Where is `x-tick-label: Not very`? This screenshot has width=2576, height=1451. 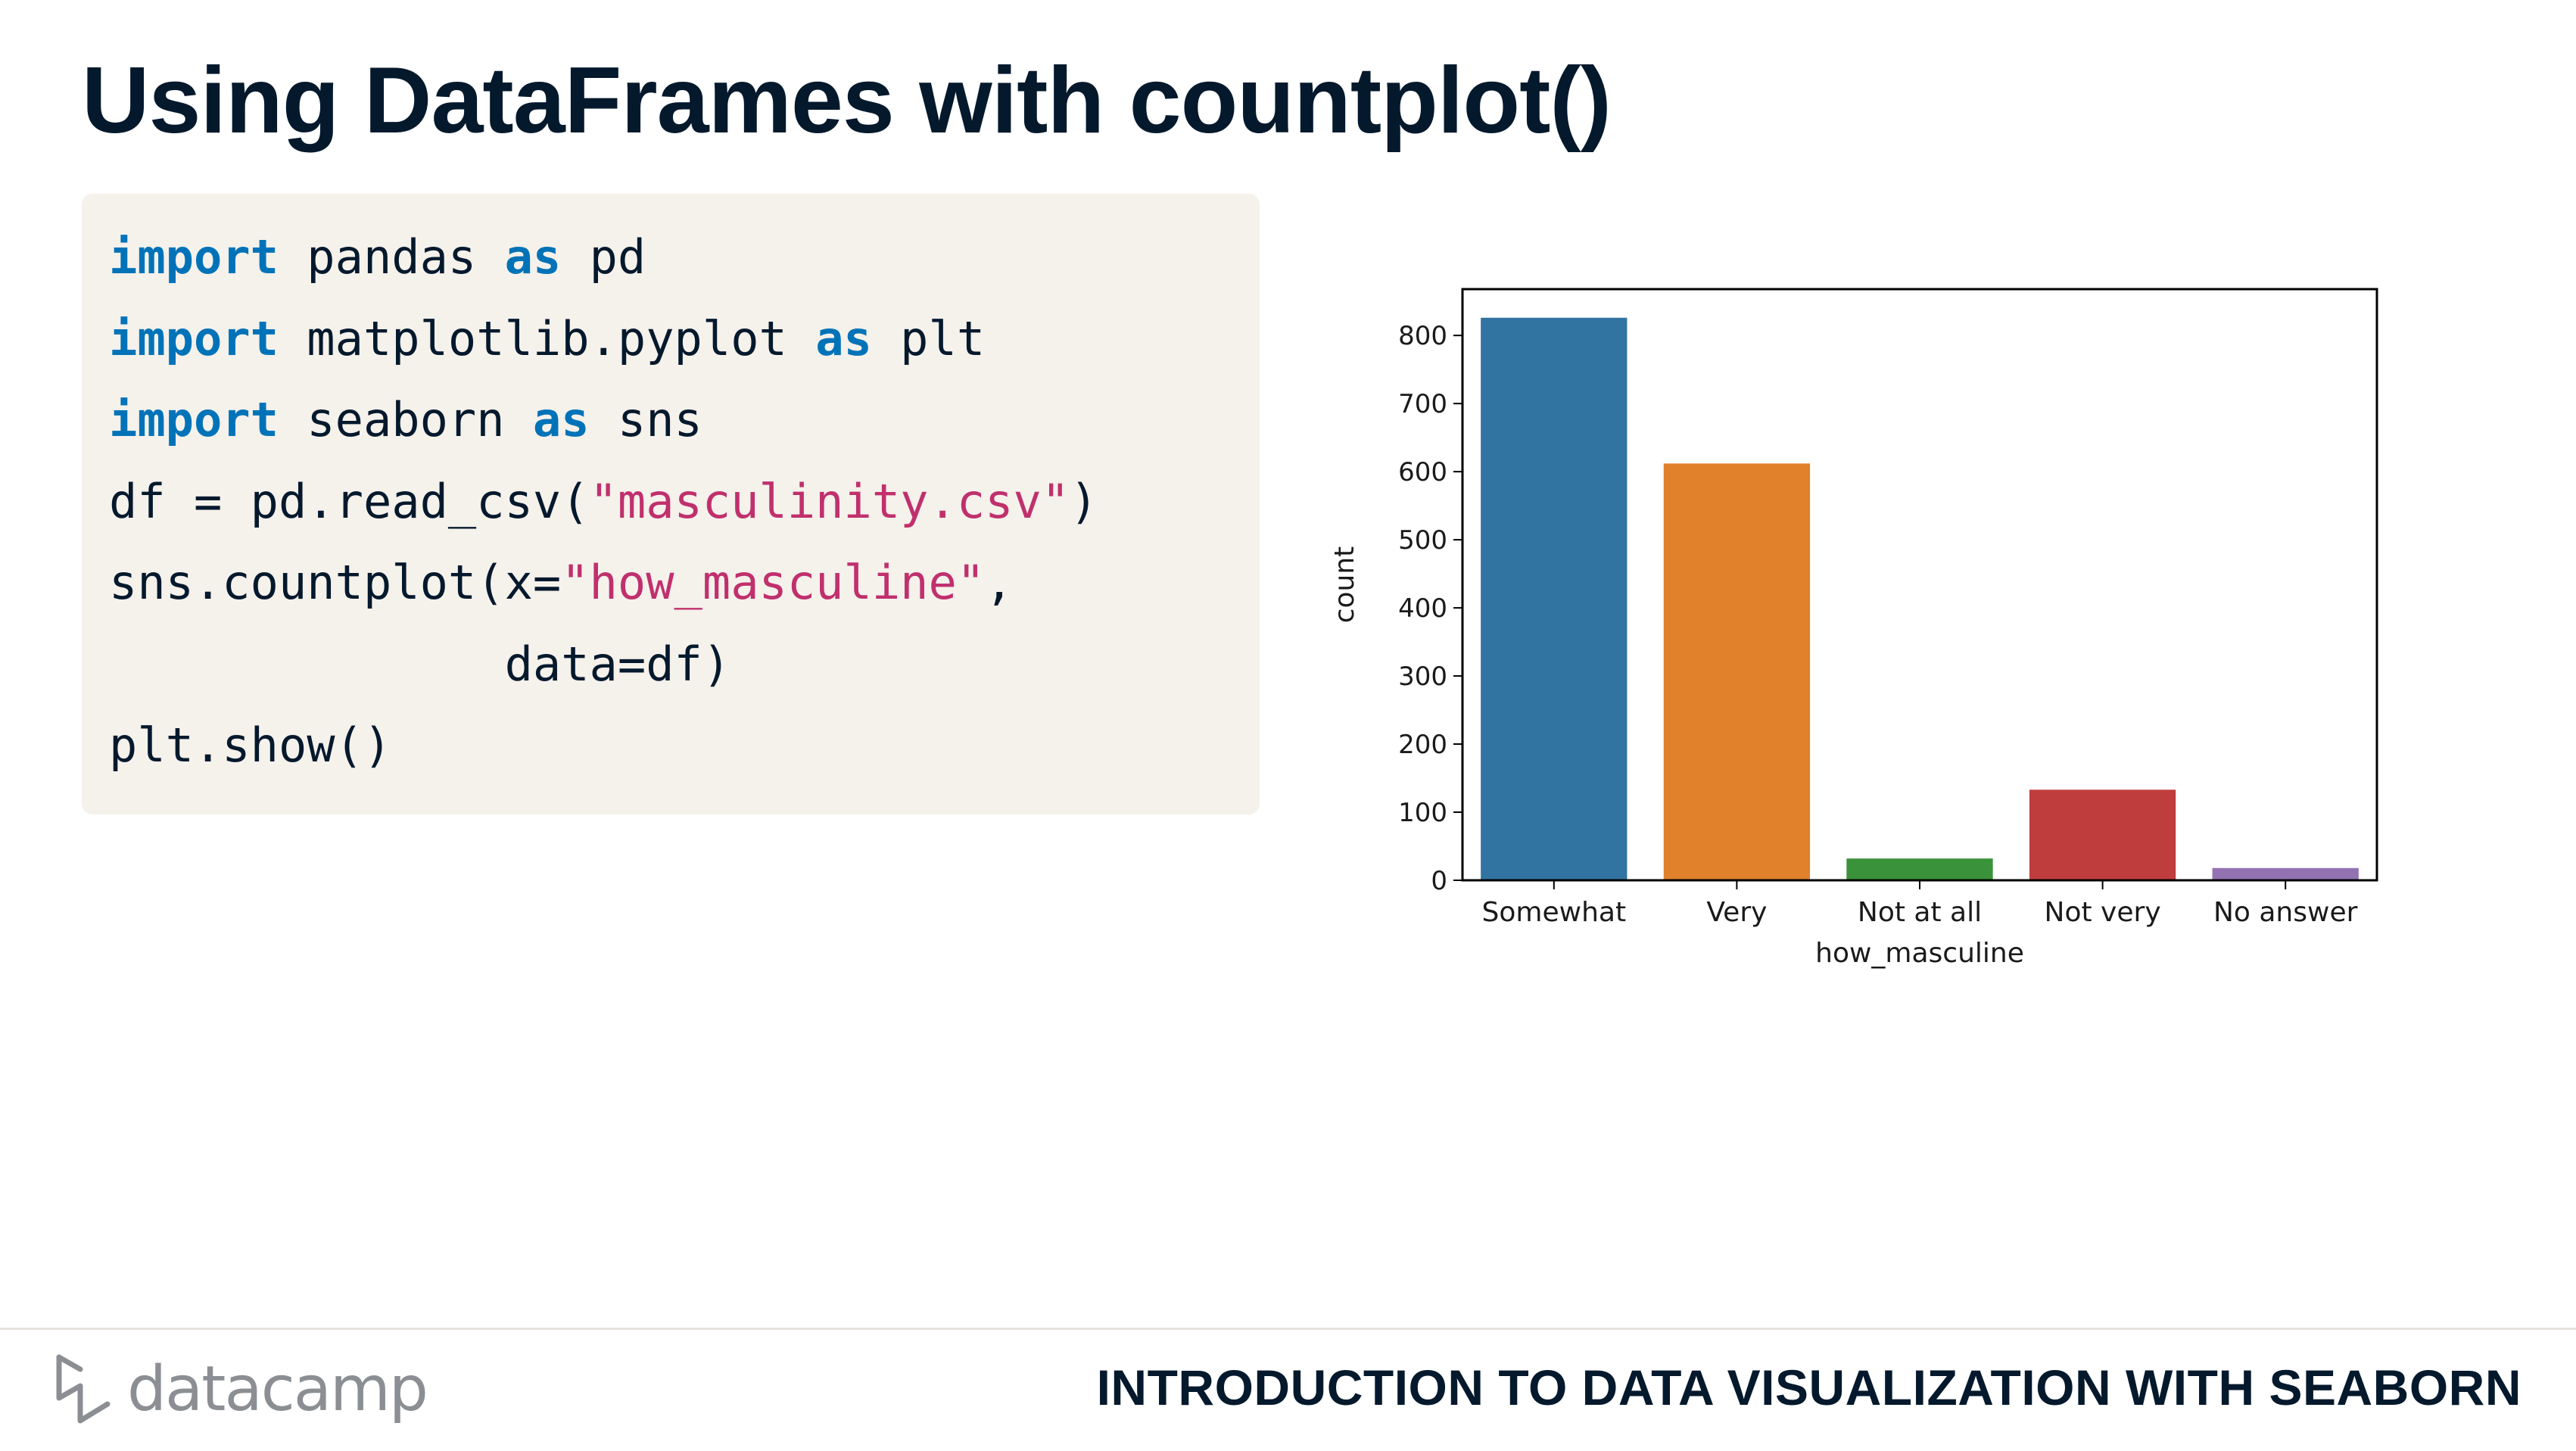
x-tick-label: Not very is located at coordinates (2103, 913).